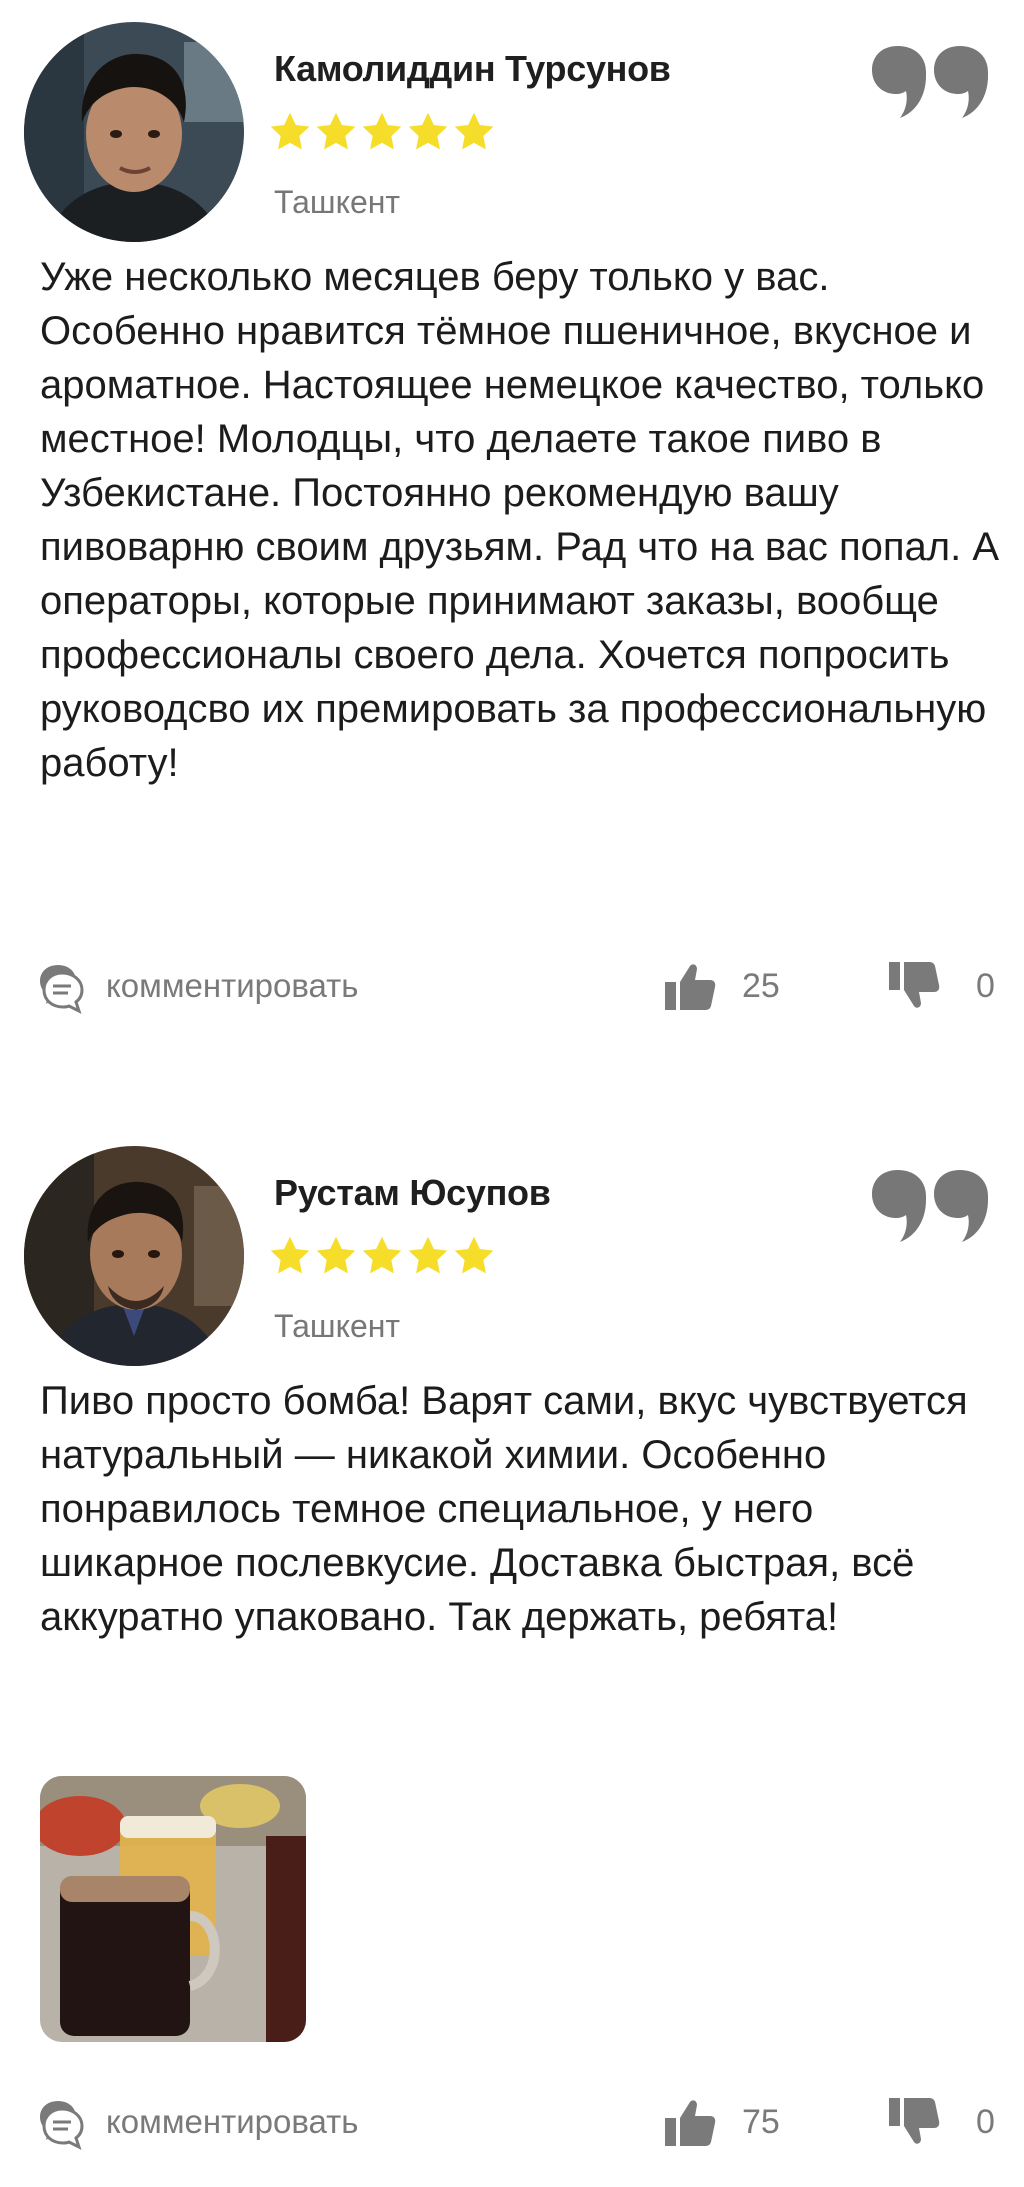 Image resolution: width=1024 pixels, height=2187 pixels. What do you see at coordinates (721, 2122) in the screenshot?
I see `like-button: 75` at bounding box center [721, 2122].